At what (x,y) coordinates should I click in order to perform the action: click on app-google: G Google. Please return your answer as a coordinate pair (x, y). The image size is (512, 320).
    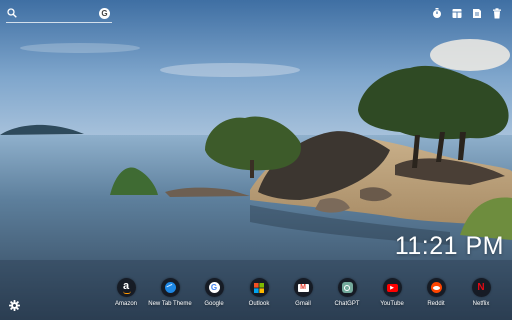
    Looking at the image, I should click on (214, 292).